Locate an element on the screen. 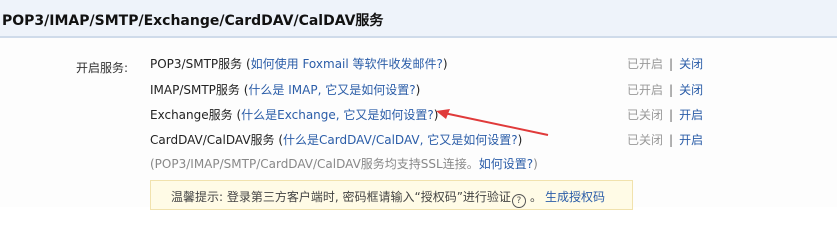 The height and width of the screenshot is (240, 837). service-row-exchange: Exchange服务 (什么是Exchange, 它又是如何设置?) is located at coordinates (294, 114).